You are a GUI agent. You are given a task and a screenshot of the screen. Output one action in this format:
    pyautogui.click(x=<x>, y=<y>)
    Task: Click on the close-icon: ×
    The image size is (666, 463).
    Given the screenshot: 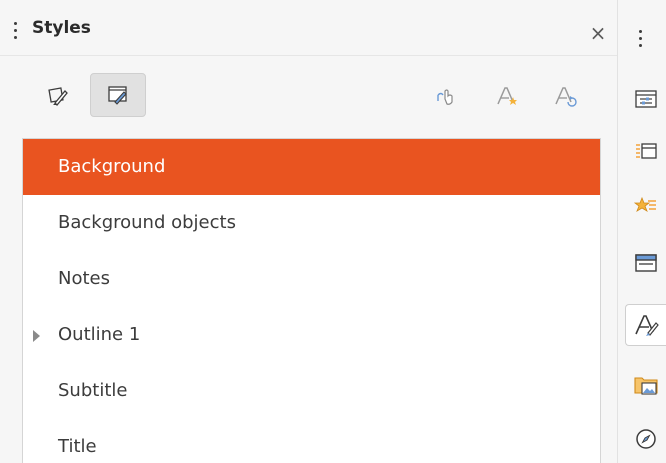 What is the action you would take?
    pyautogui.click(x=598, y=33)
    